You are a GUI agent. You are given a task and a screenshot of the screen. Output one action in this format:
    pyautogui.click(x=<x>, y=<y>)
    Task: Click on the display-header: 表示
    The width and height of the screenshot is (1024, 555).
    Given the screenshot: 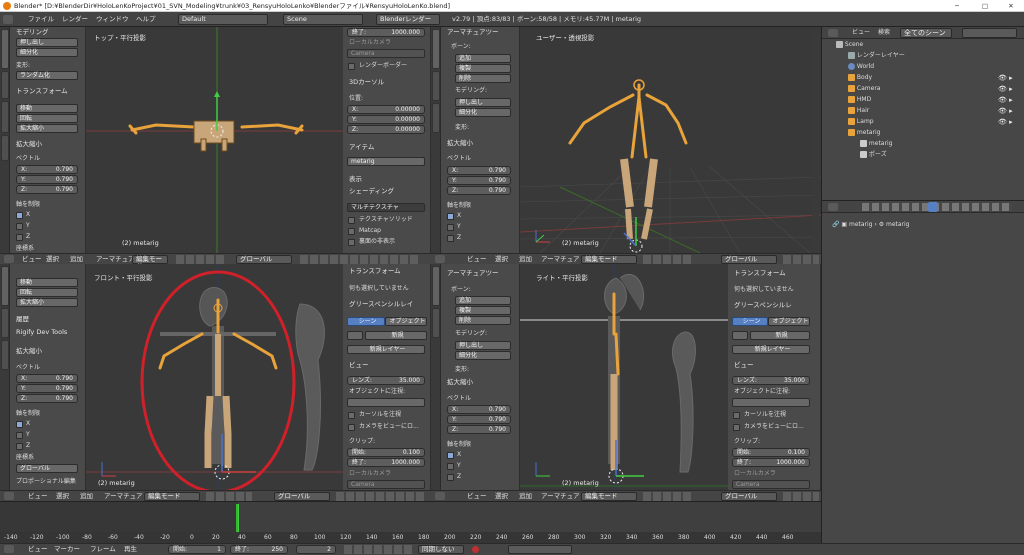 What is the action you would take?
    pyautogui.click(x=355, y=179)
    